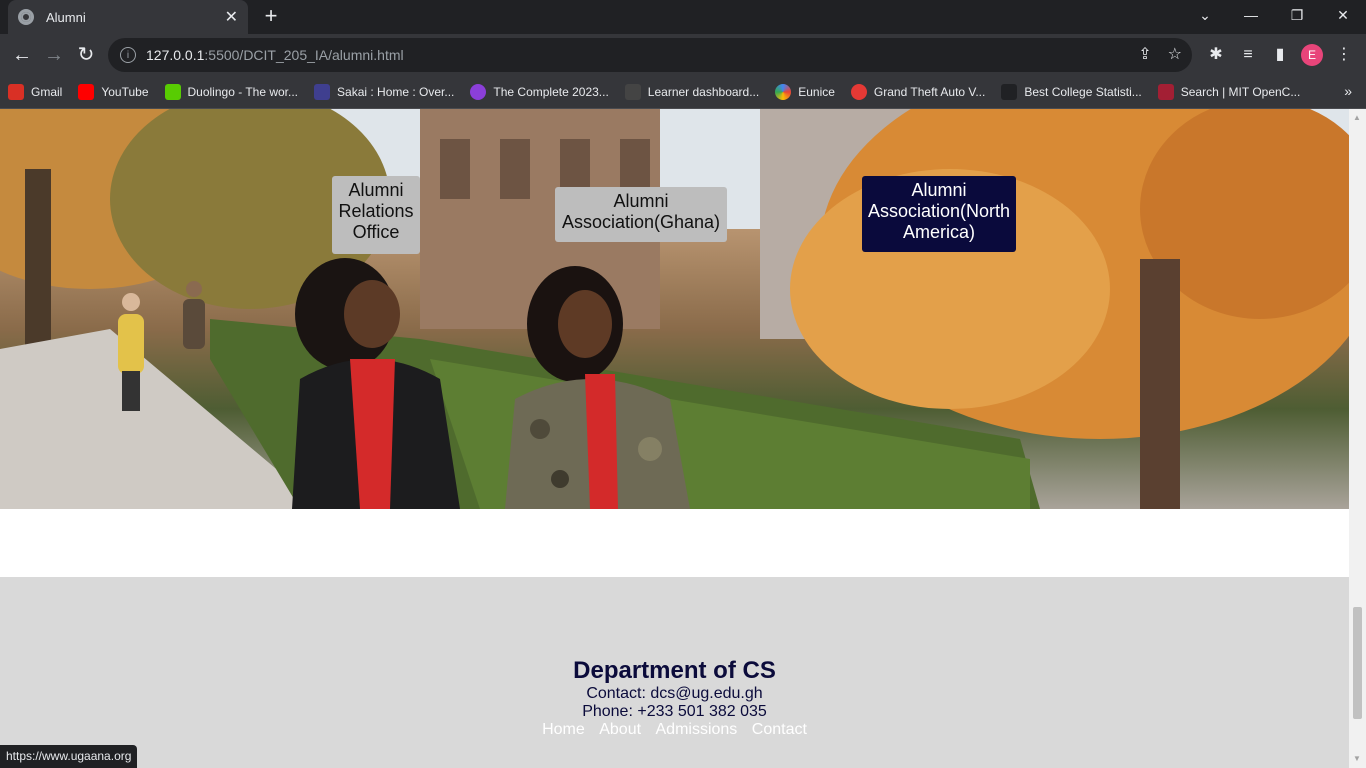 The width and height of the screenshot is (1366, 768). Describe the element at coordinates (683, 17) in the screenshot. I see `tab-bar: Alumni ✕ + ⌄ — ❐ ✕` at that location.